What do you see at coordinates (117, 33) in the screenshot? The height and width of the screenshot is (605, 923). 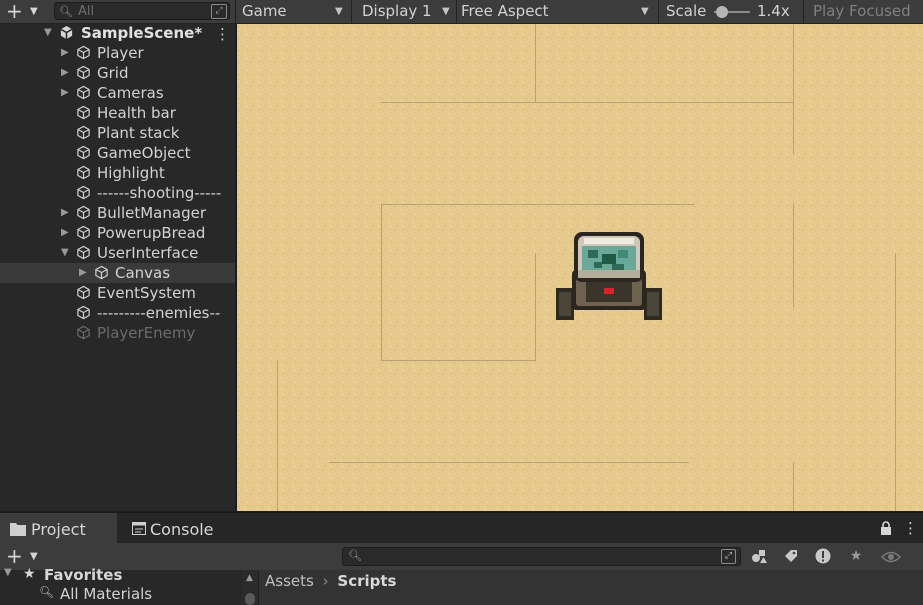 I see `scene-row: ▼ SampleScene*` at bounding box center [117, 33].